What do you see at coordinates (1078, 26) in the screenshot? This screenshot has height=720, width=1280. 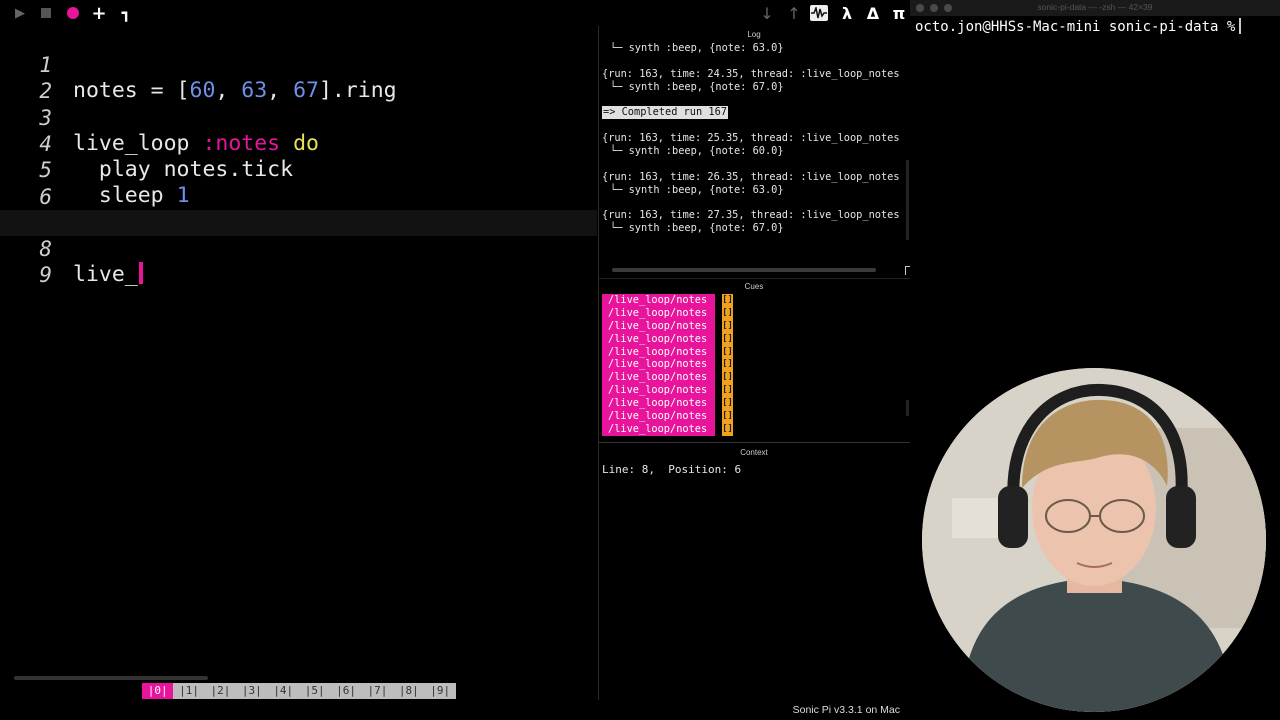 I see `terminal-prompt: octo.jon@HHSs-Mac-mini sonic-pi-data %` at bounding box center [1078, 26].